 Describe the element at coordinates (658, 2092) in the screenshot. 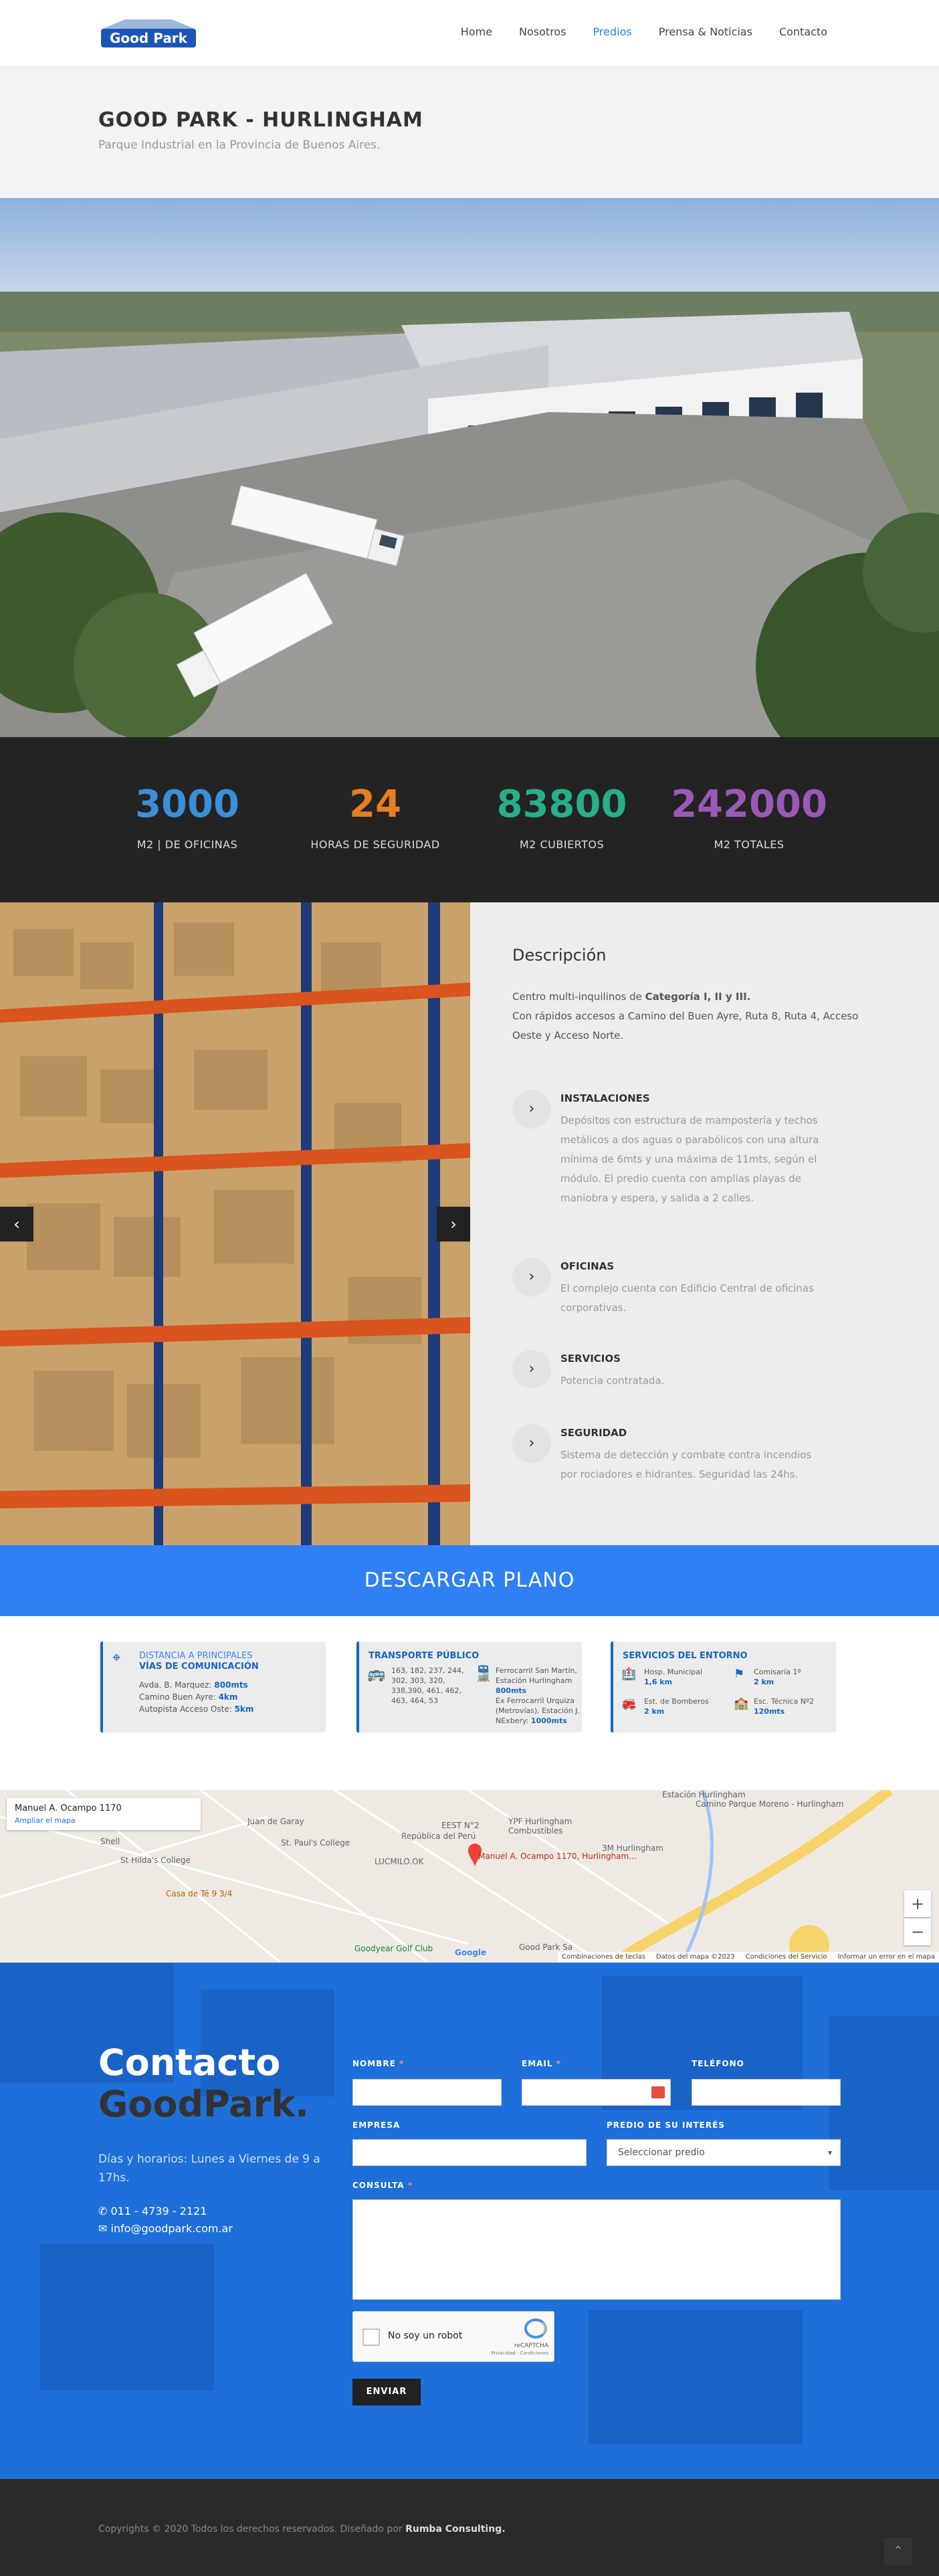

I see `autofill-icon` at that location.